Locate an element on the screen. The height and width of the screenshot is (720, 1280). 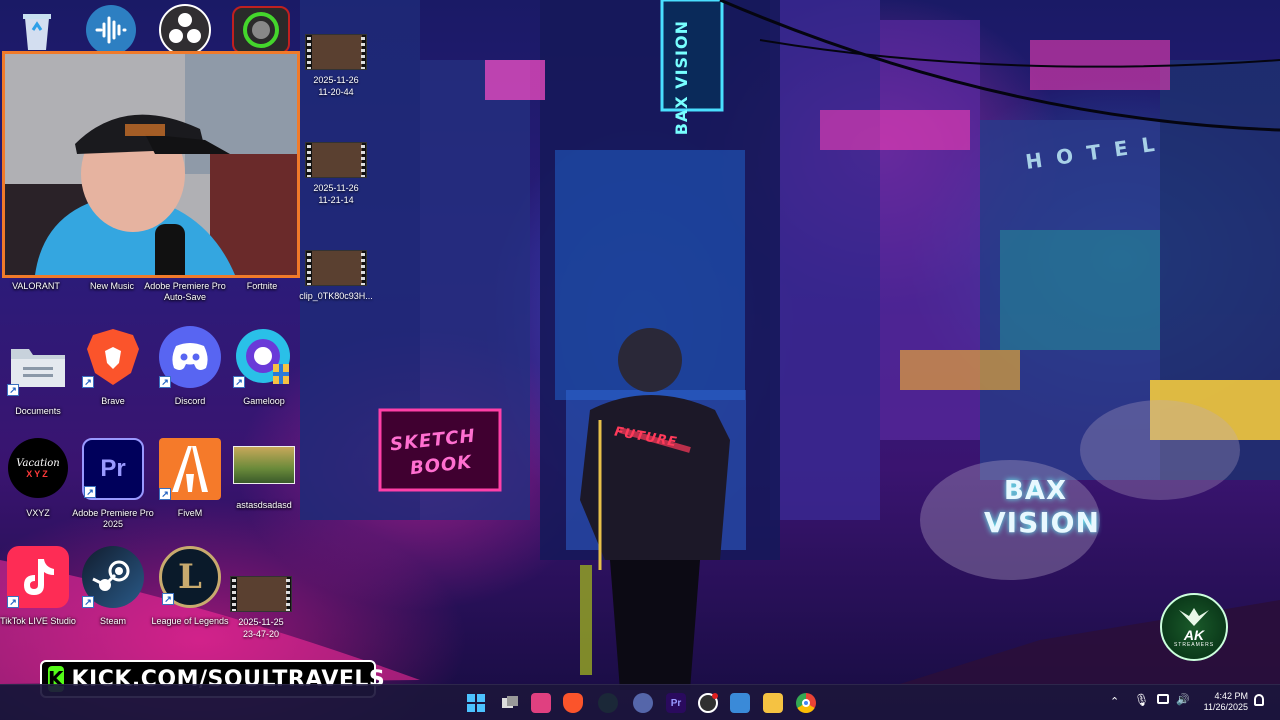
webcam-overlay is located at coordinates (151, 164).